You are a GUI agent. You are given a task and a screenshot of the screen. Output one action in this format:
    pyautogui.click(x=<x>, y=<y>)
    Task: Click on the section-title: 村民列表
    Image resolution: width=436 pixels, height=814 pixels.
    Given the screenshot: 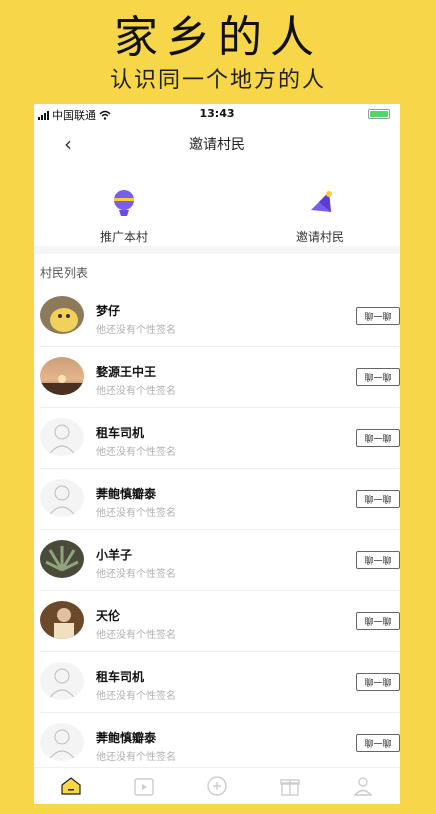 What is the action you would take?
    pyautogui.click(x=64, y=273)
    